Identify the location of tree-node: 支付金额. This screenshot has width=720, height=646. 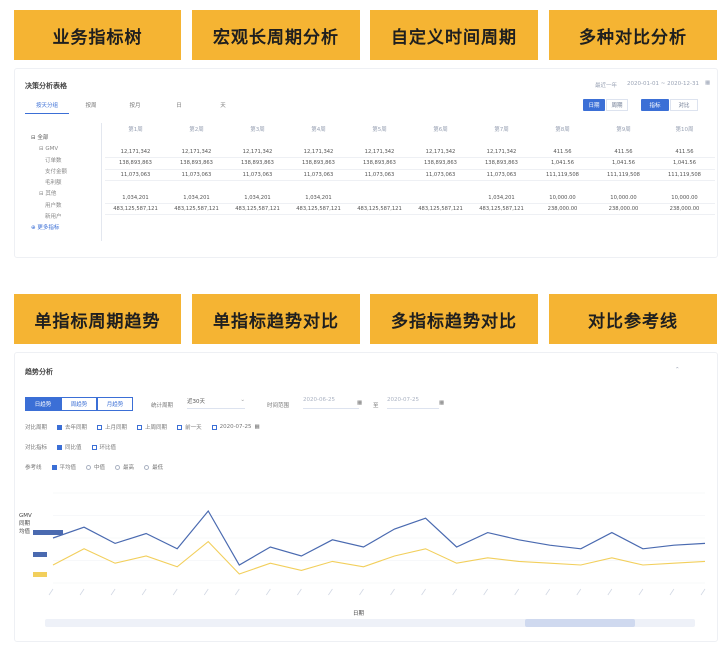
(63, 172).